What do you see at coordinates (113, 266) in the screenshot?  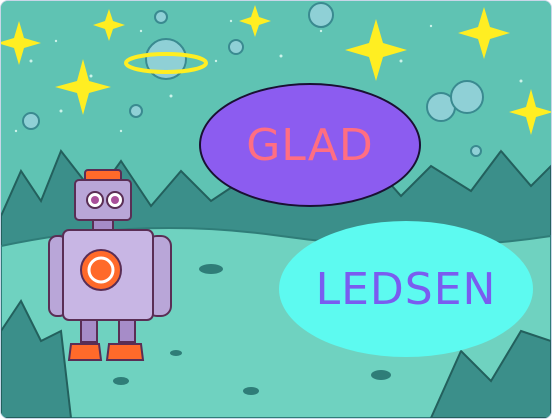 I see `robot-icon` at bounding box center [113, 266].